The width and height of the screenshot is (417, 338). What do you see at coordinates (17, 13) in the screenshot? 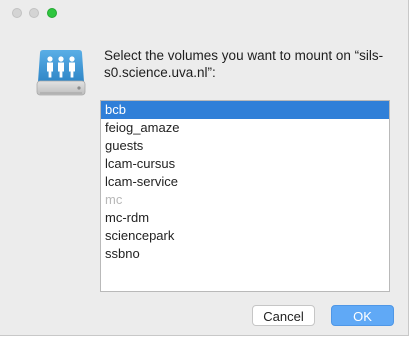
I see `close-window-button` at bounding box center [17, 13].